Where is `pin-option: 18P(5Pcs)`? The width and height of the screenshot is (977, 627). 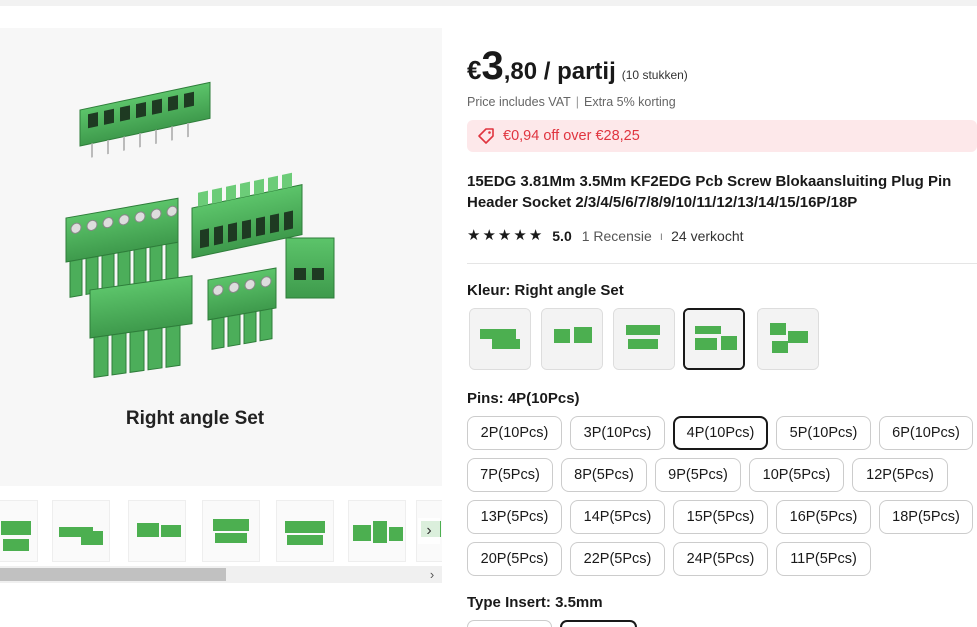
pin-option: 18P(5Pcs) is located at coordinates (926, 517).